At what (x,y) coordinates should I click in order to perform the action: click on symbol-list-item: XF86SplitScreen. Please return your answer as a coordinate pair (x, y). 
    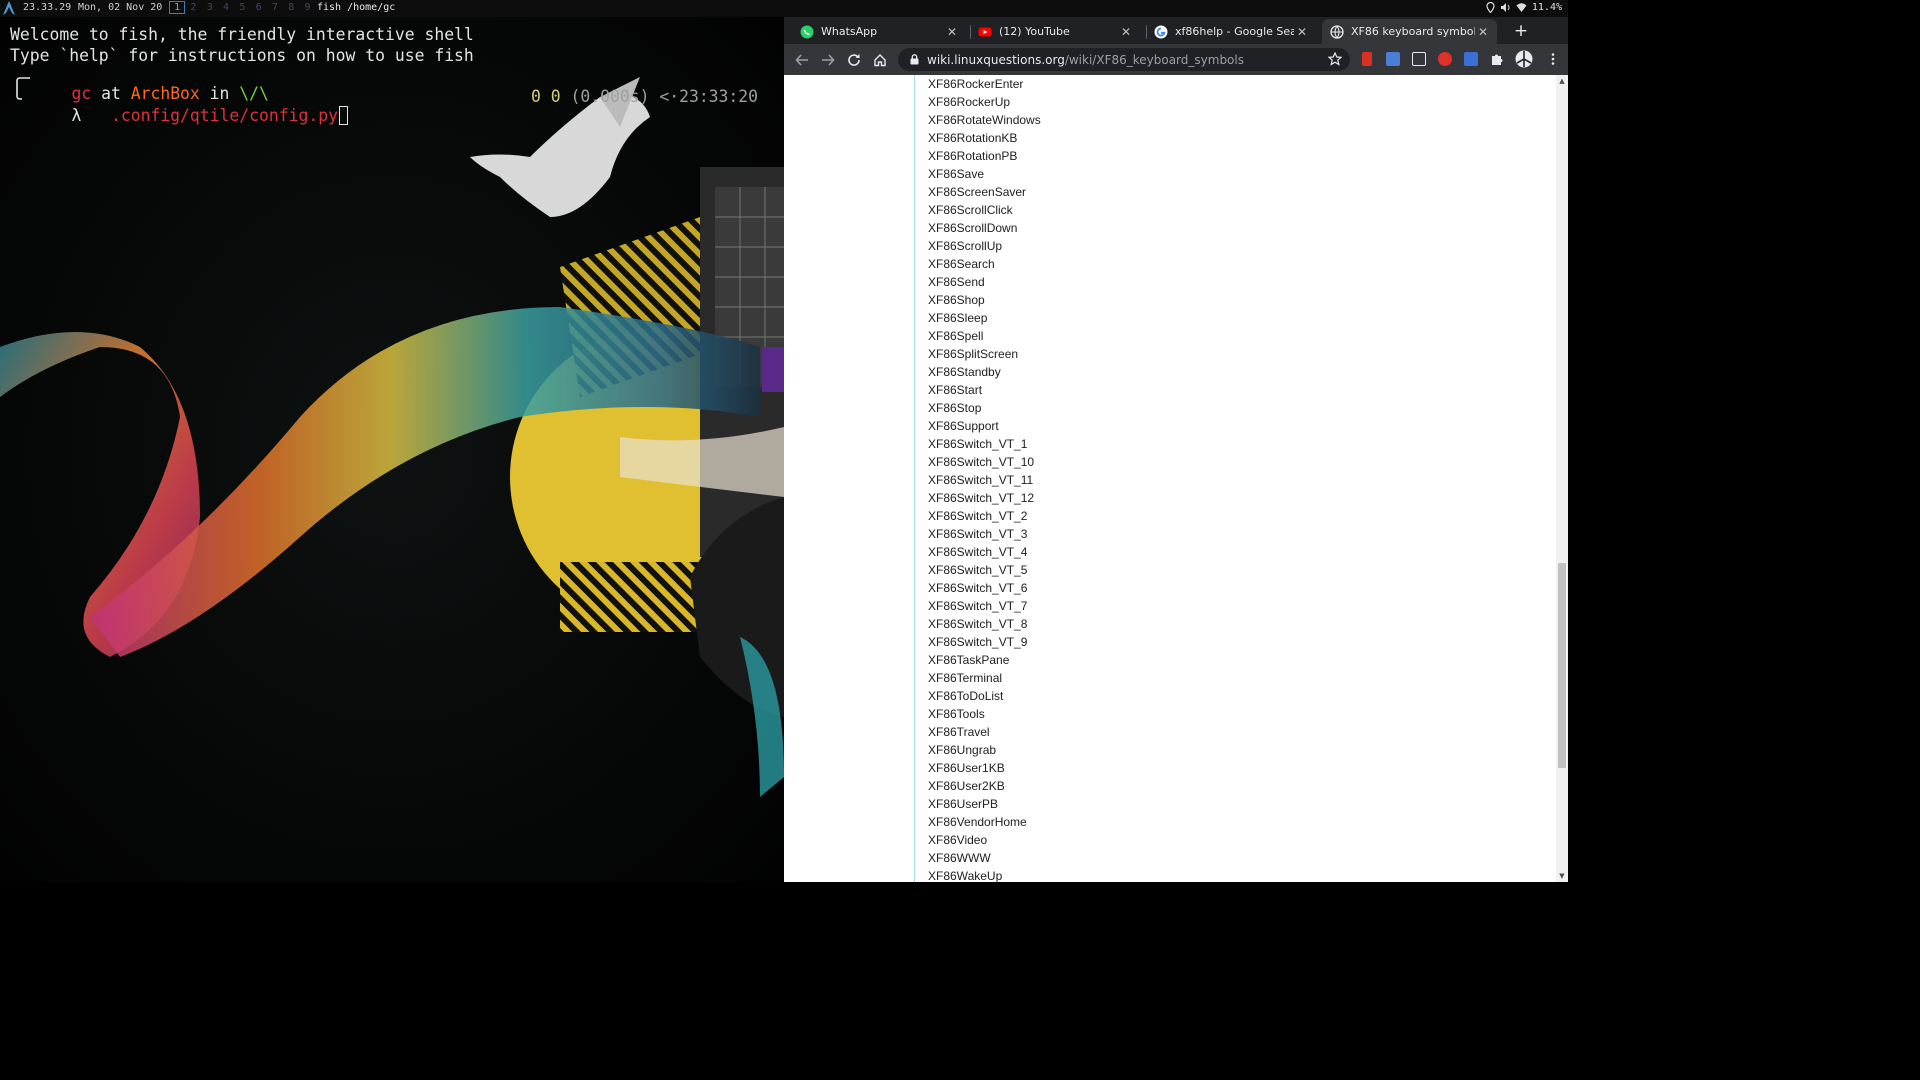
    Looking at the image, I should click on (973, 354).